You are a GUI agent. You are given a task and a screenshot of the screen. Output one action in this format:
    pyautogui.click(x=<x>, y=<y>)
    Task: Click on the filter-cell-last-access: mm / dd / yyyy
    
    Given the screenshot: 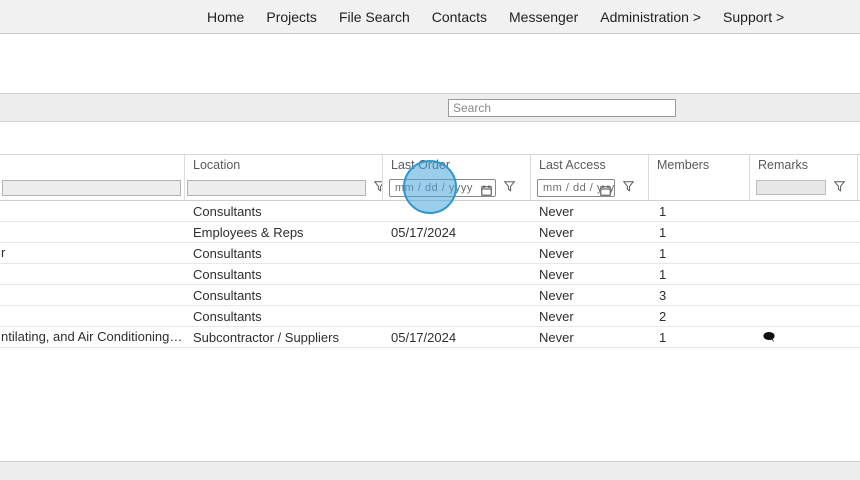 What is the action you would take?
    pyautogui.click(x=590, y=187)
    